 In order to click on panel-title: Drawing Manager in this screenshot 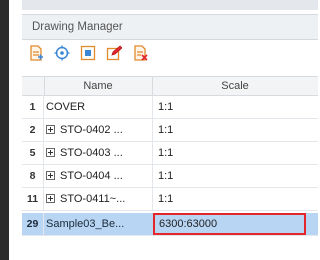, I will do `click(77, 27)`.